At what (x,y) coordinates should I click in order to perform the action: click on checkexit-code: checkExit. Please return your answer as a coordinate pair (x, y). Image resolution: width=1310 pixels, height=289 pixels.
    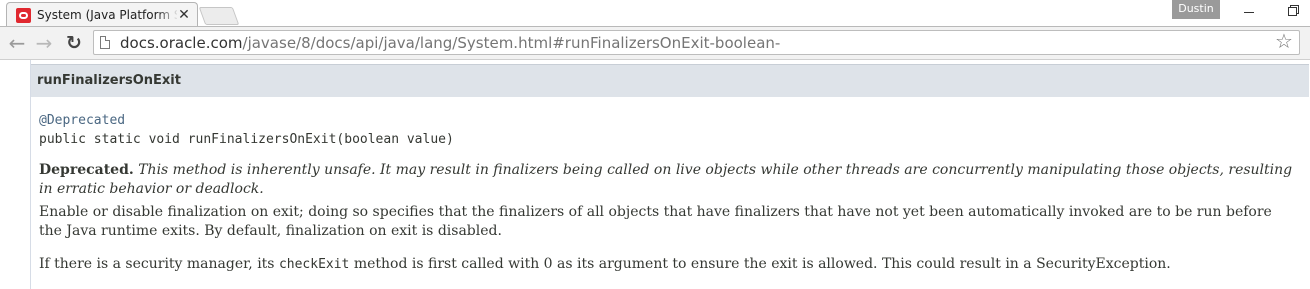
    Looking at the image, I should click on (314, 264).